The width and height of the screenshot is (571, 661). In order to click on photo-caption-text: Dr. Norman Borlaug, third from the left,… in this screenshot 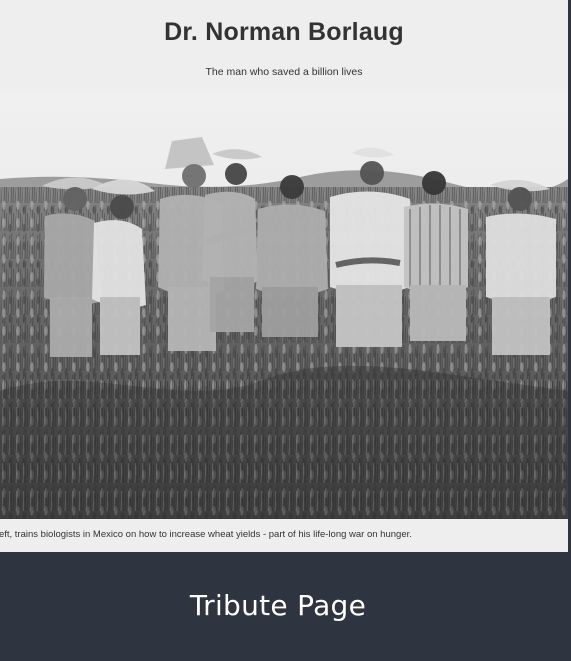, I will do `click(206, 534)`.